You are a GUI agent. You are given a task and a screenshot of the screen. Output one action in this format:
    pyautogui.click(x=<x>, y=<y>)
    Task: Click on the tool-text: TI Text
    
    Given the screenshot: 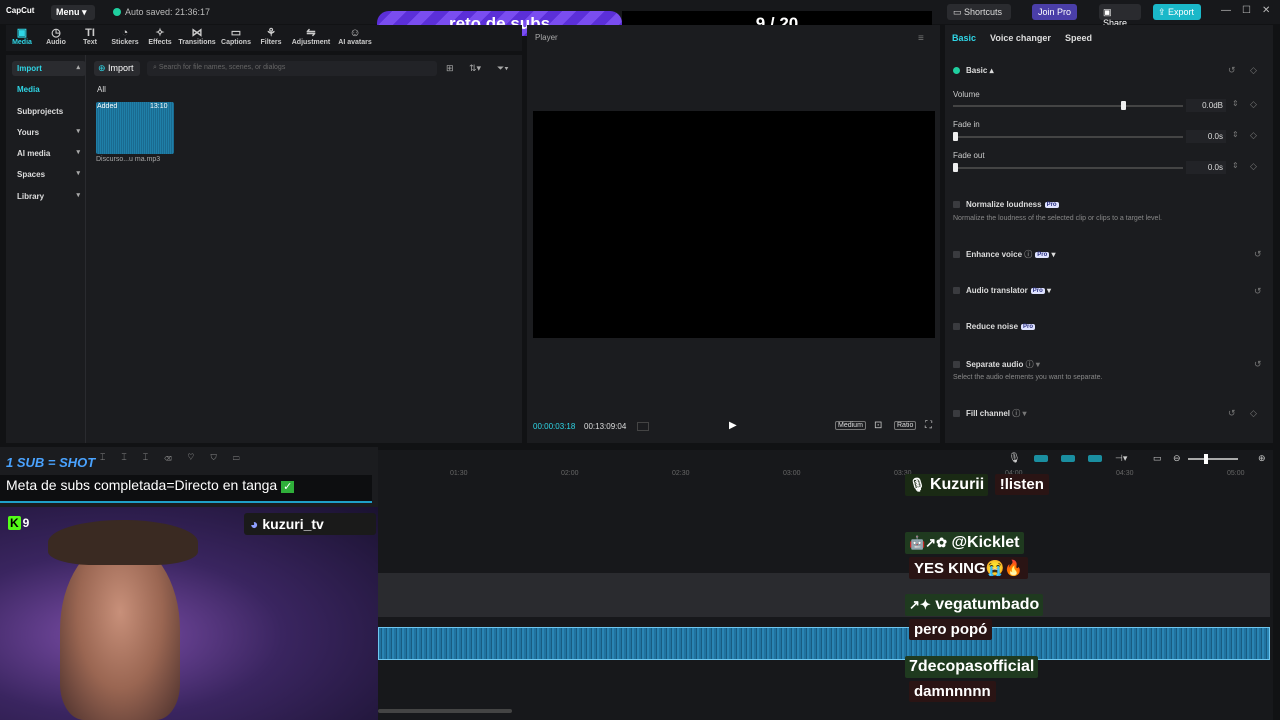 What is the action you would take?
    pyautogui.click(x=90, y=36)
    